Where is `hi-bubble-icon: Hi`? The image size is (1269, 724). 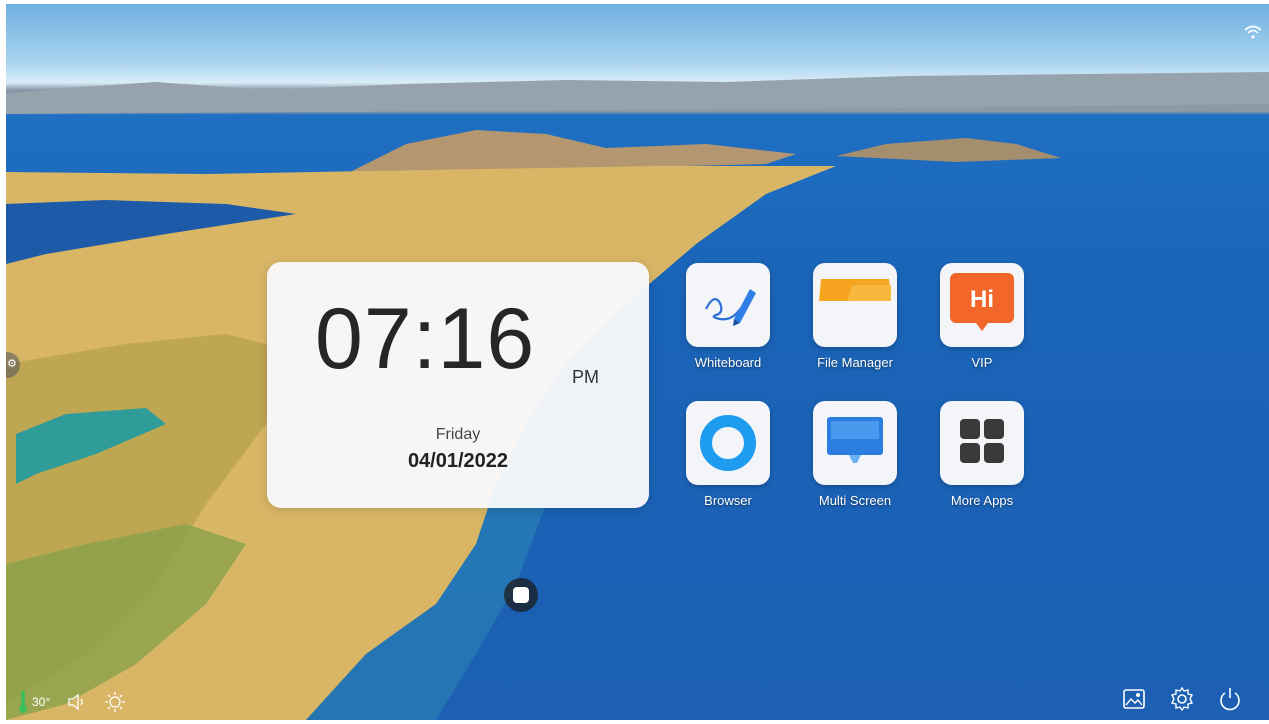 hi-bubble-icon: Hi is located at coordinates (982, 305).